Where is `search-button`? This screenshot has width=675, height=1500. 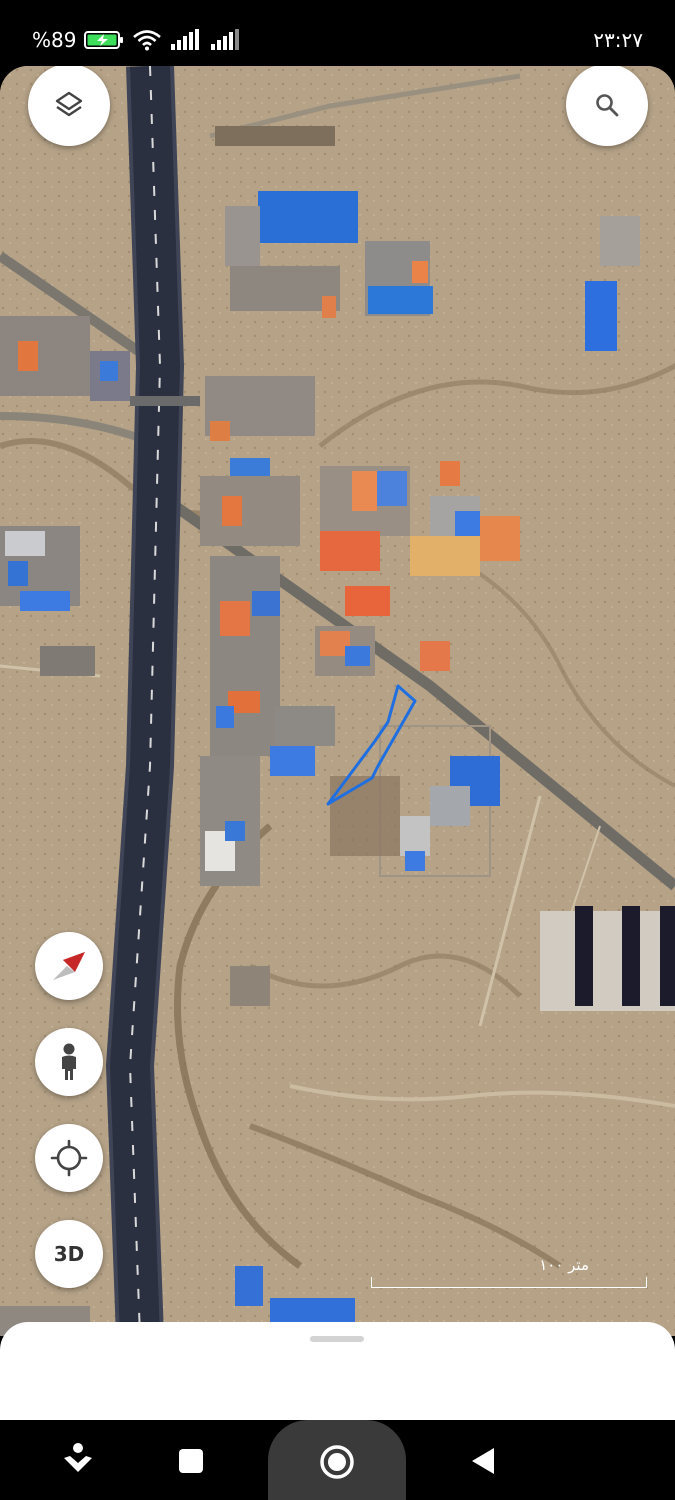
search-button is located at coordinates (607, 106).